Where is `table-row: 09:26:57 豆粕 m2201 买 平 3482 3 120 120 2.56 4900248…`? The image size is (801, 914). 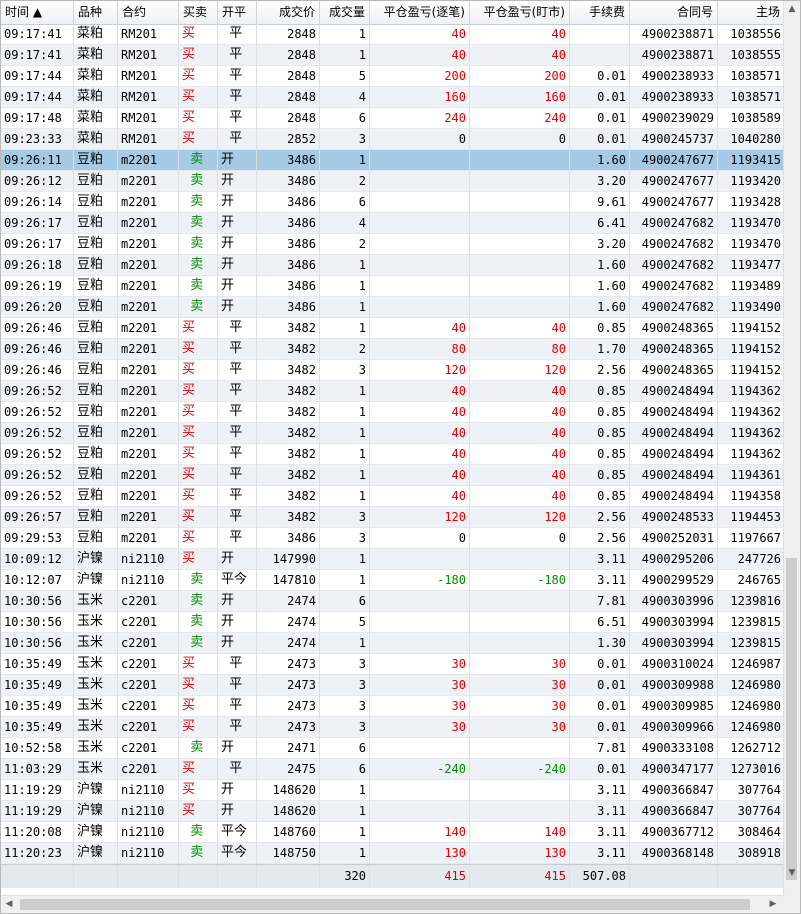
table-row: 09:26:57 豆粕 m2201 买 平 3482 3 120 120 2.56 4900248… is located at coordinates (393, 517).